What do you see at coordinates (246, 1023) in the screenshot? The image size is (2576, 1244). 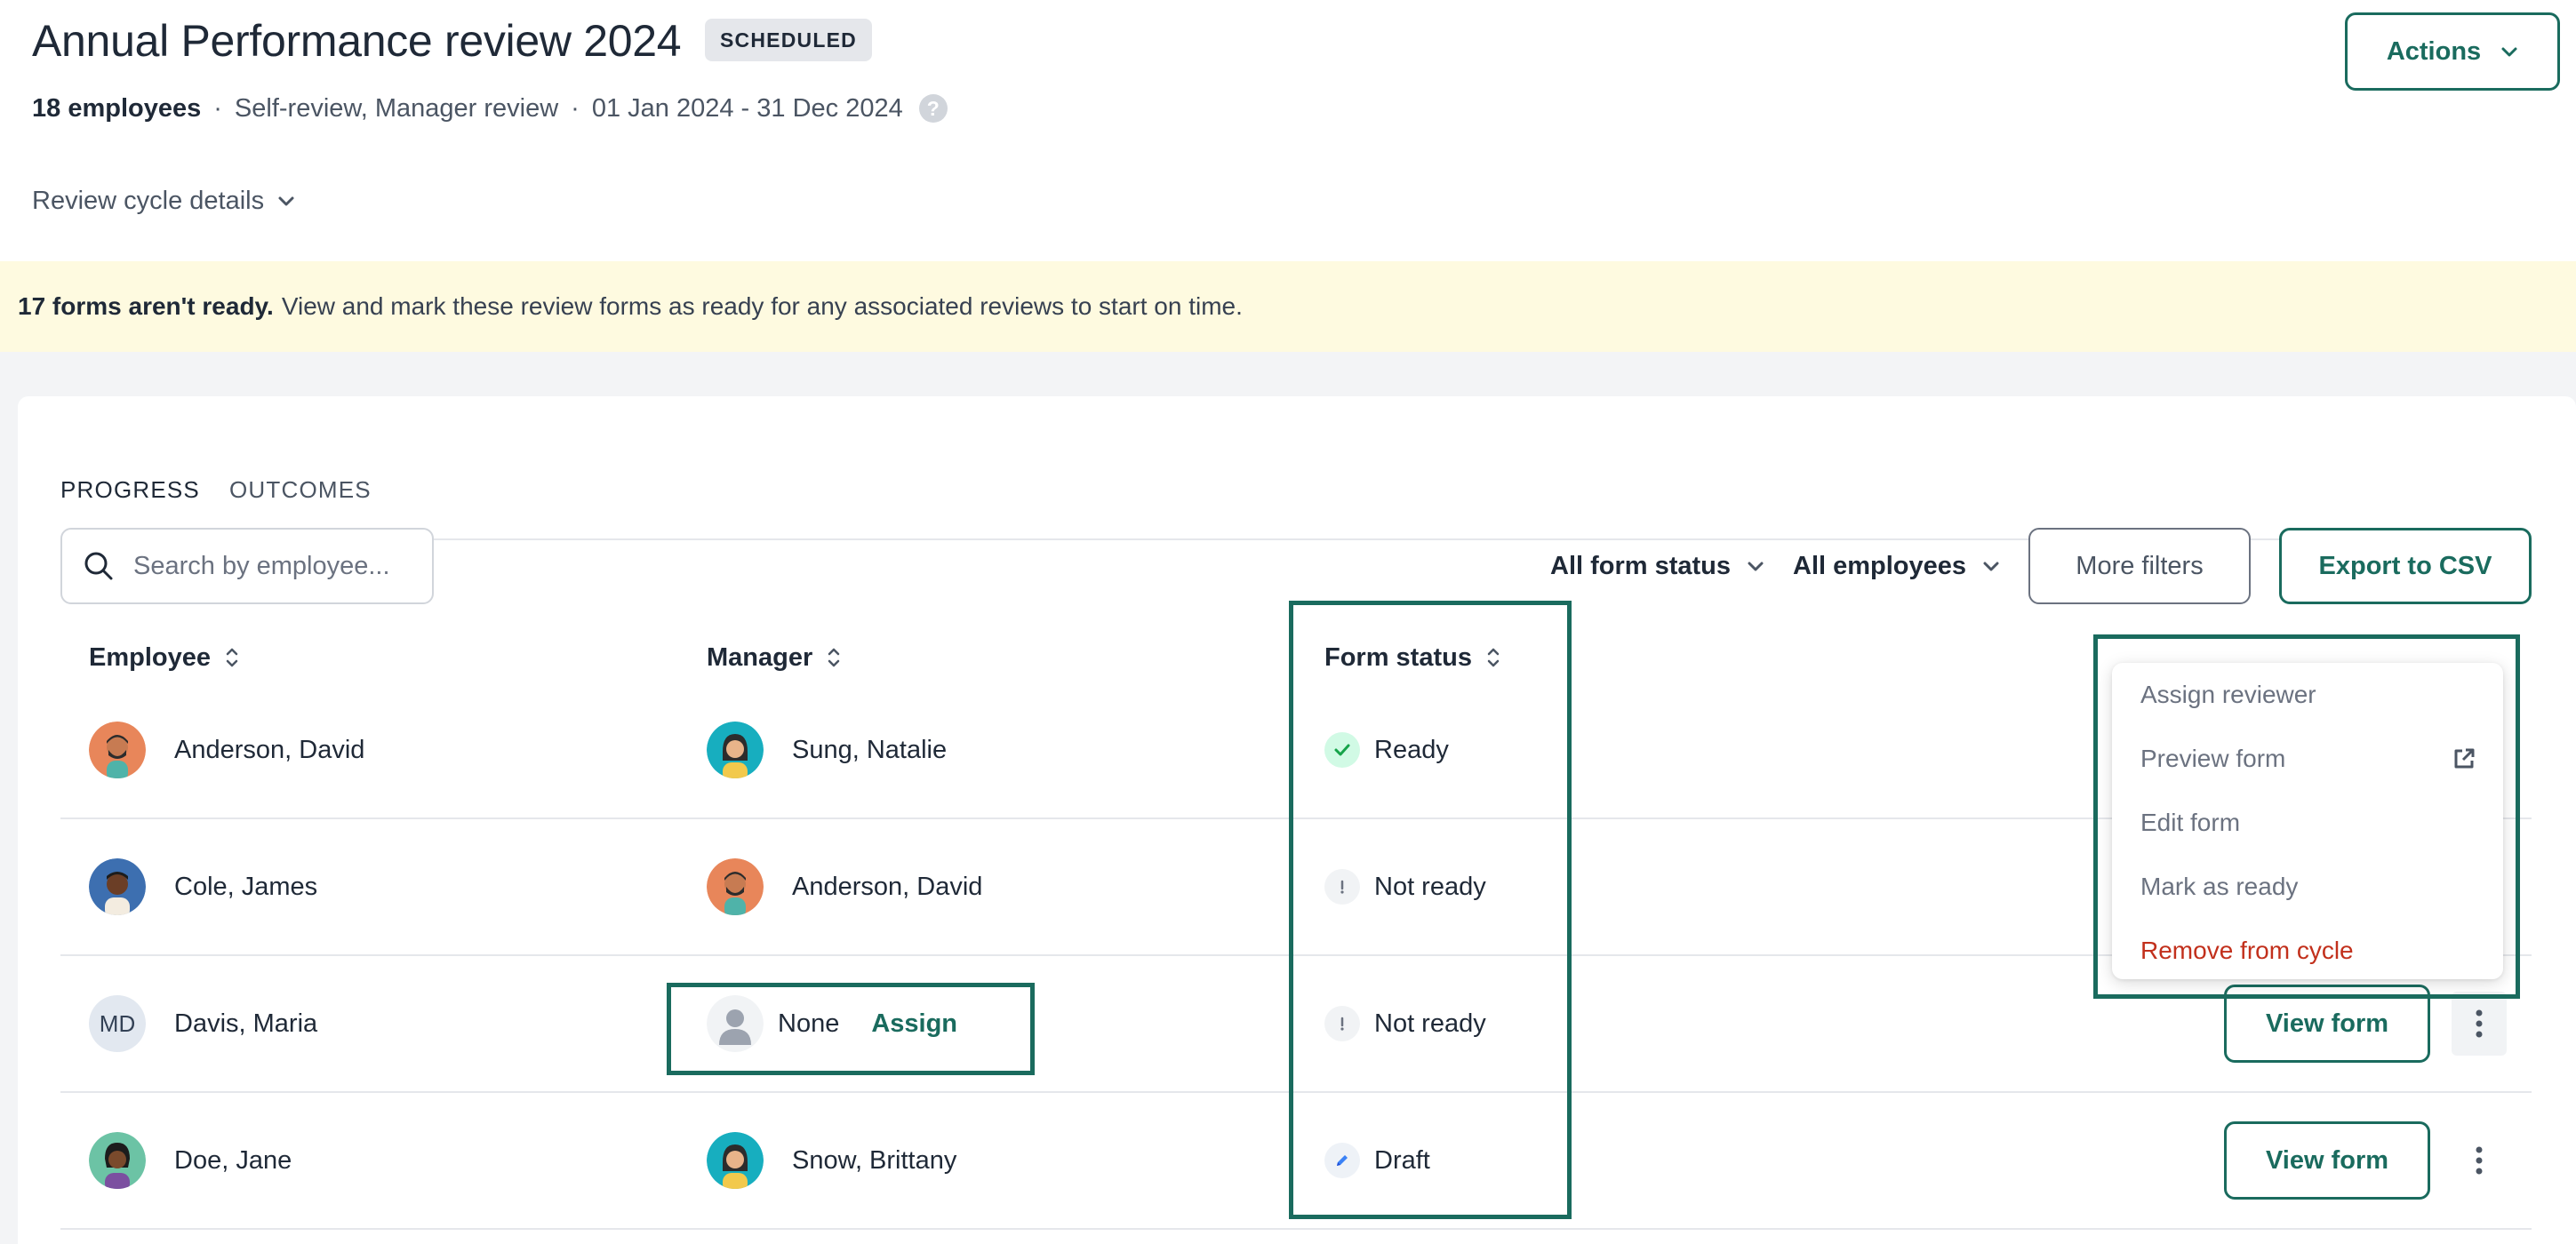 I see `employee-name: Davis, Maria` at bounding box center [246, 1023].